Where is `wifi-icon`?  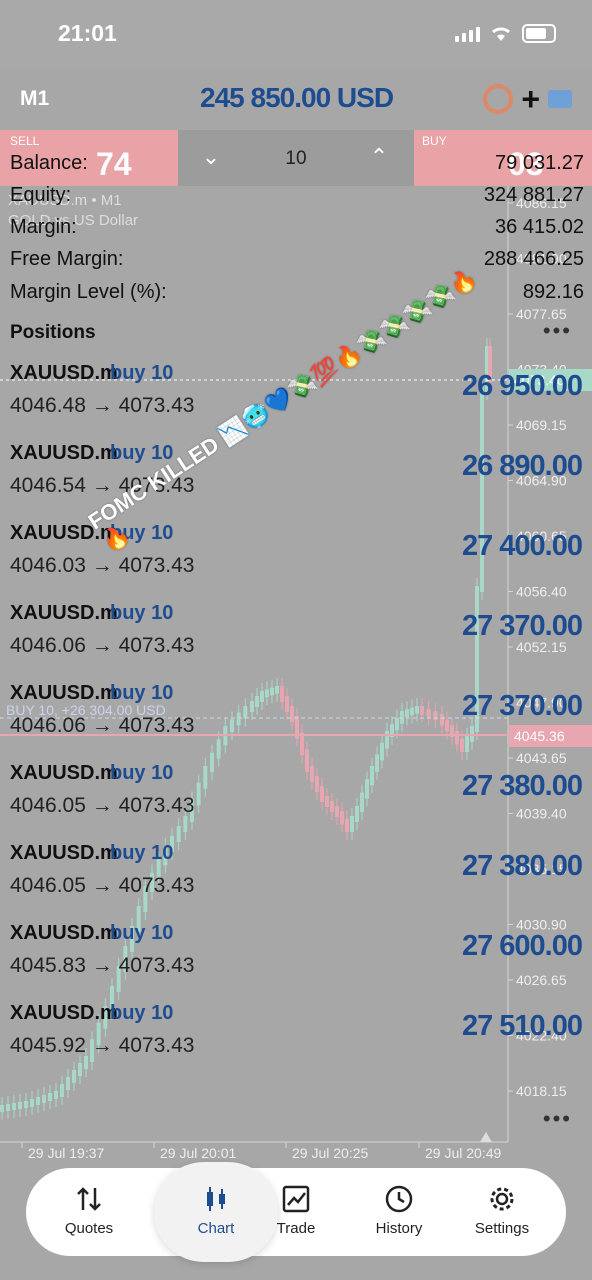
wifi-icon is located at coordinates (501, 34).